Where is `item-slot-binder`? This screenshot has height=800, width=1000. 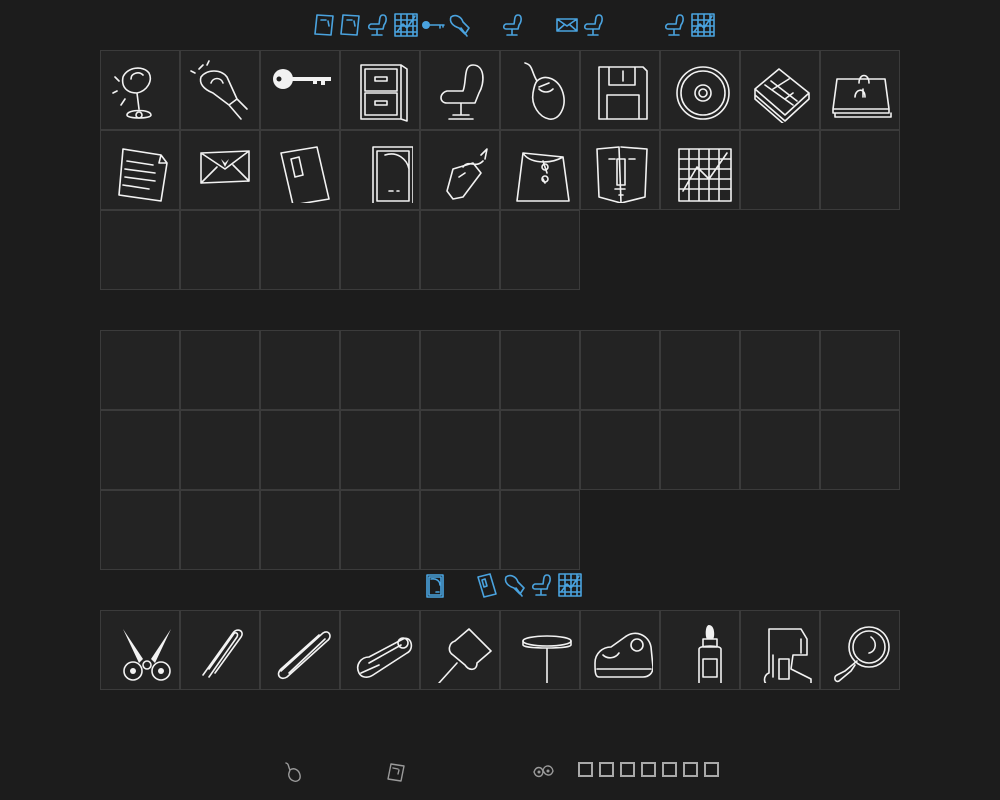 item-slot-binder is located at coordinates (860, 90).